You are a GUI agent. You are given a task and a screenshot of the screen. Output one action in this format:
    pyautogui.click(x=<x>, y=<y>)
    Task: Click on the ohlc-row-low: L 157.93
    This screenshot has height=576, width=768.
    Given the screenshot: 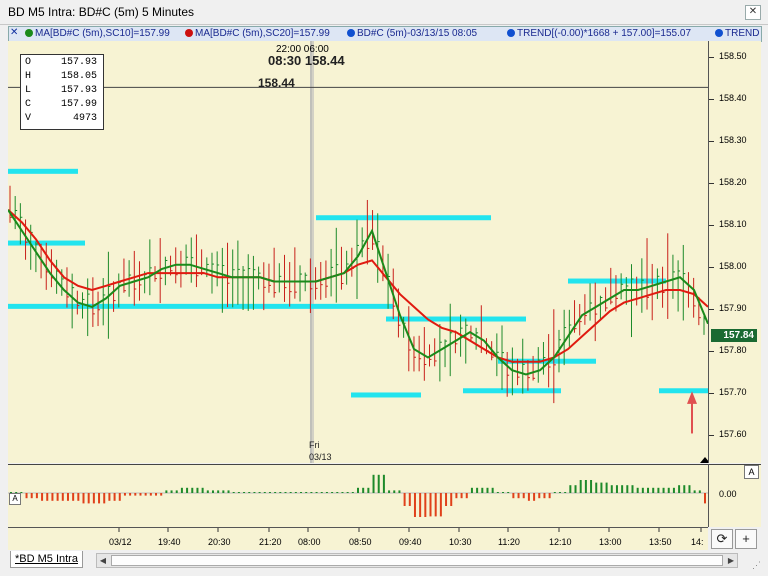 What is the action you would take?
    pyautogui.click(x=62, y=92)
    